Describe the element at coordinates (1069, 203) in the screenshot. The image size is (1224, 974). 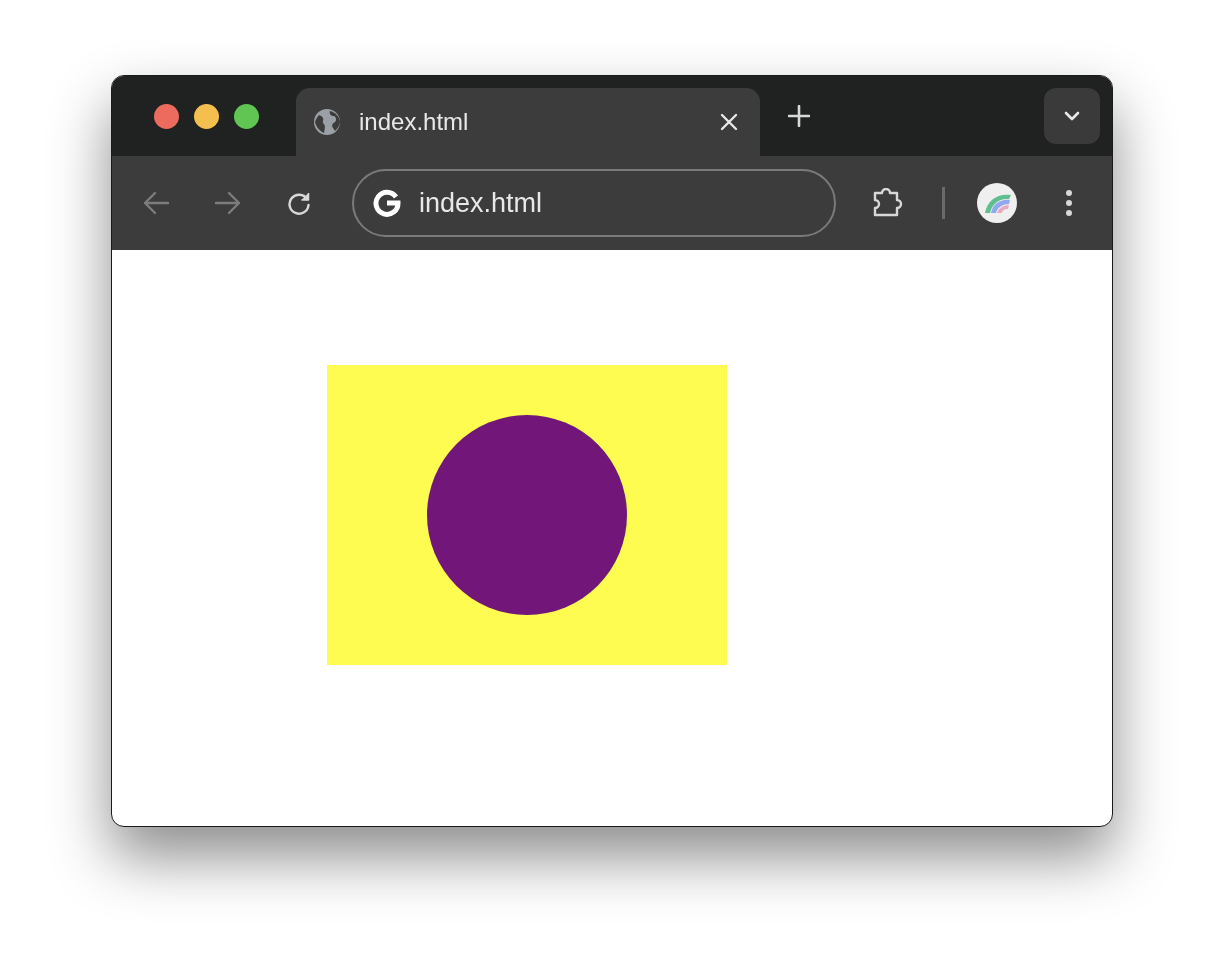
I see `menu-icon` at that location.